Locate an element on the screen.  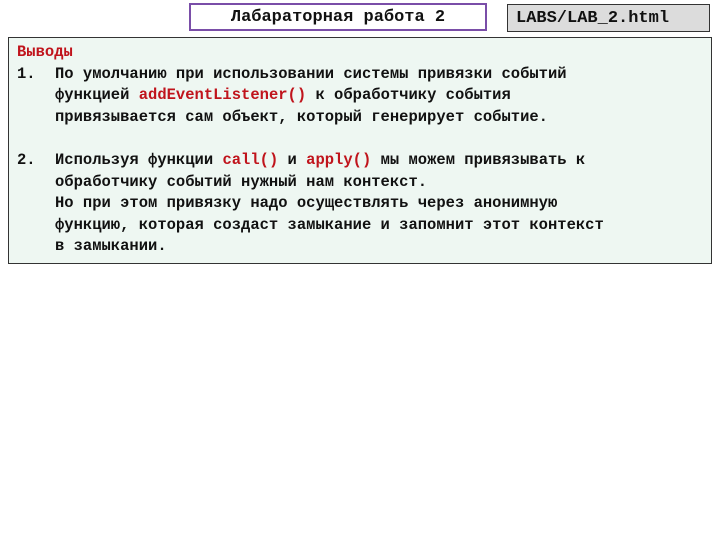
code-apply: apply() is located at coordinates (339, 159).